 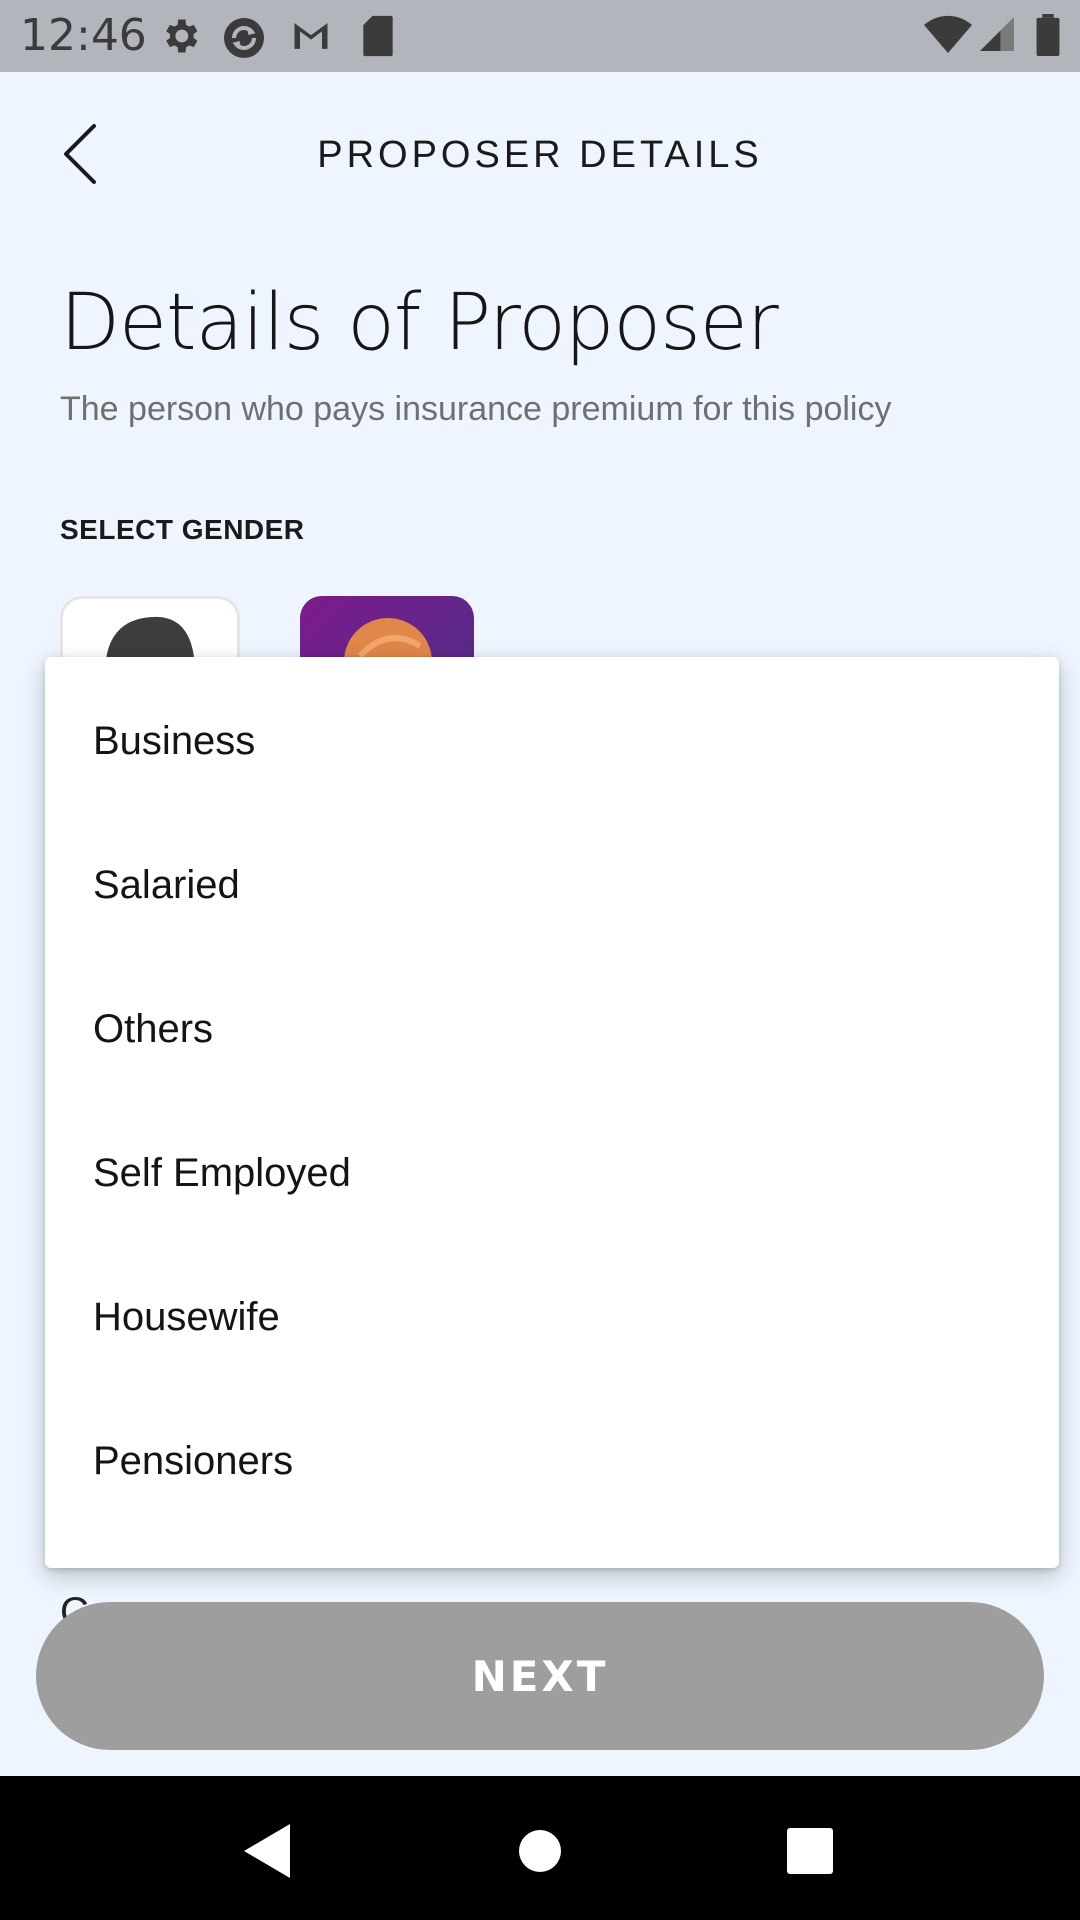 I want to click on nav-recents-button, so click(x=810, y=1851).